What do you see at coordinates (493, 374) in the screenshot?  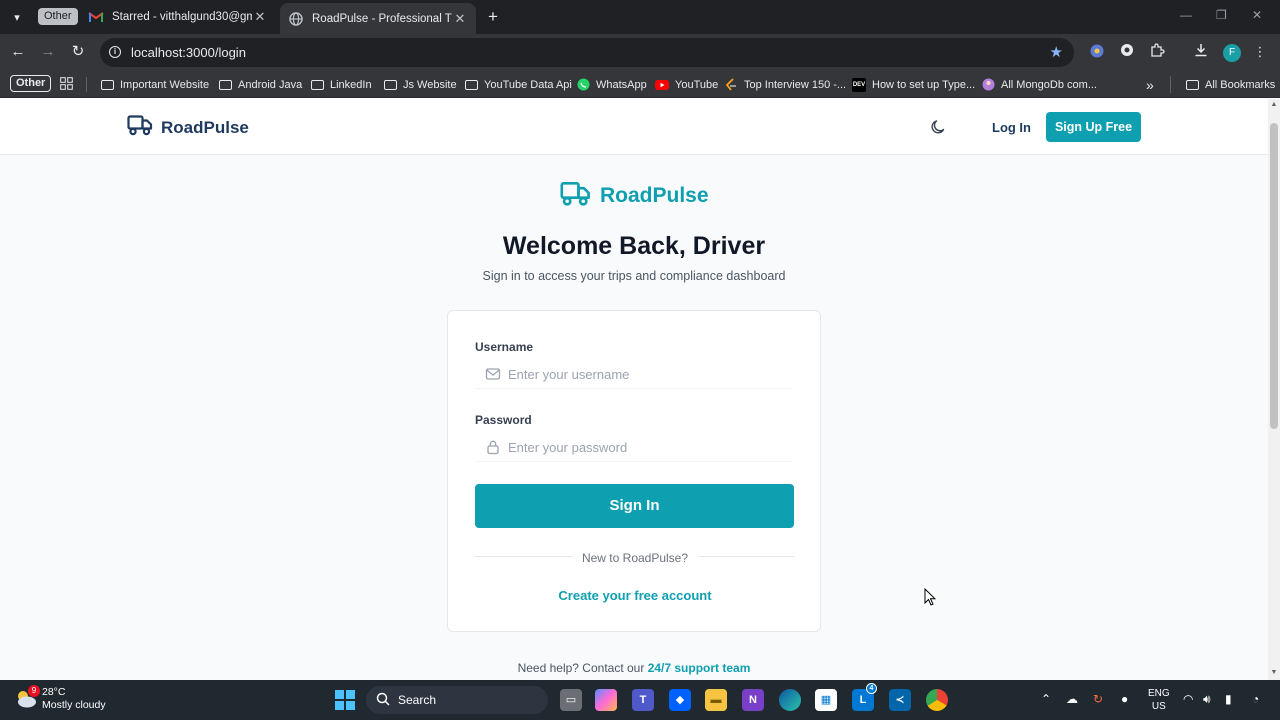 I see `mail-icon` at bounding box center [493, 374].